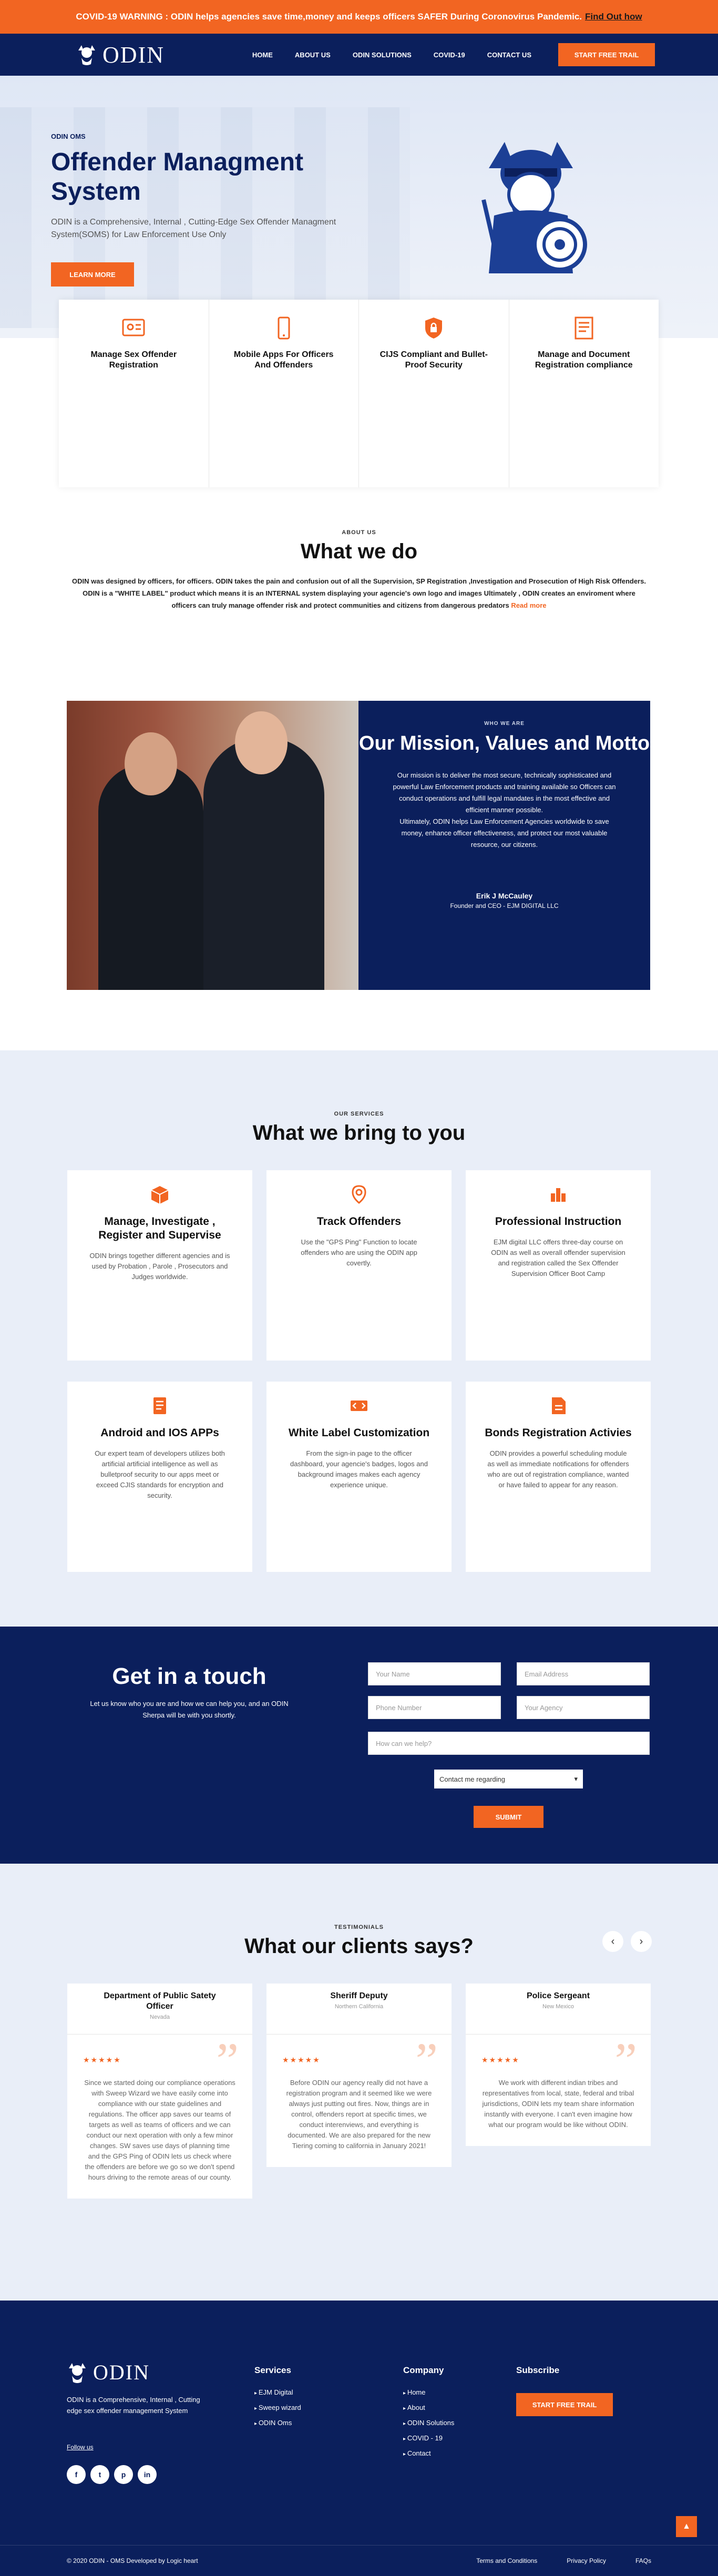 The width and height of the screenshot is (718, 2576). I want to click on service-title: Bonds Registration Activies, so click(558, 1433).